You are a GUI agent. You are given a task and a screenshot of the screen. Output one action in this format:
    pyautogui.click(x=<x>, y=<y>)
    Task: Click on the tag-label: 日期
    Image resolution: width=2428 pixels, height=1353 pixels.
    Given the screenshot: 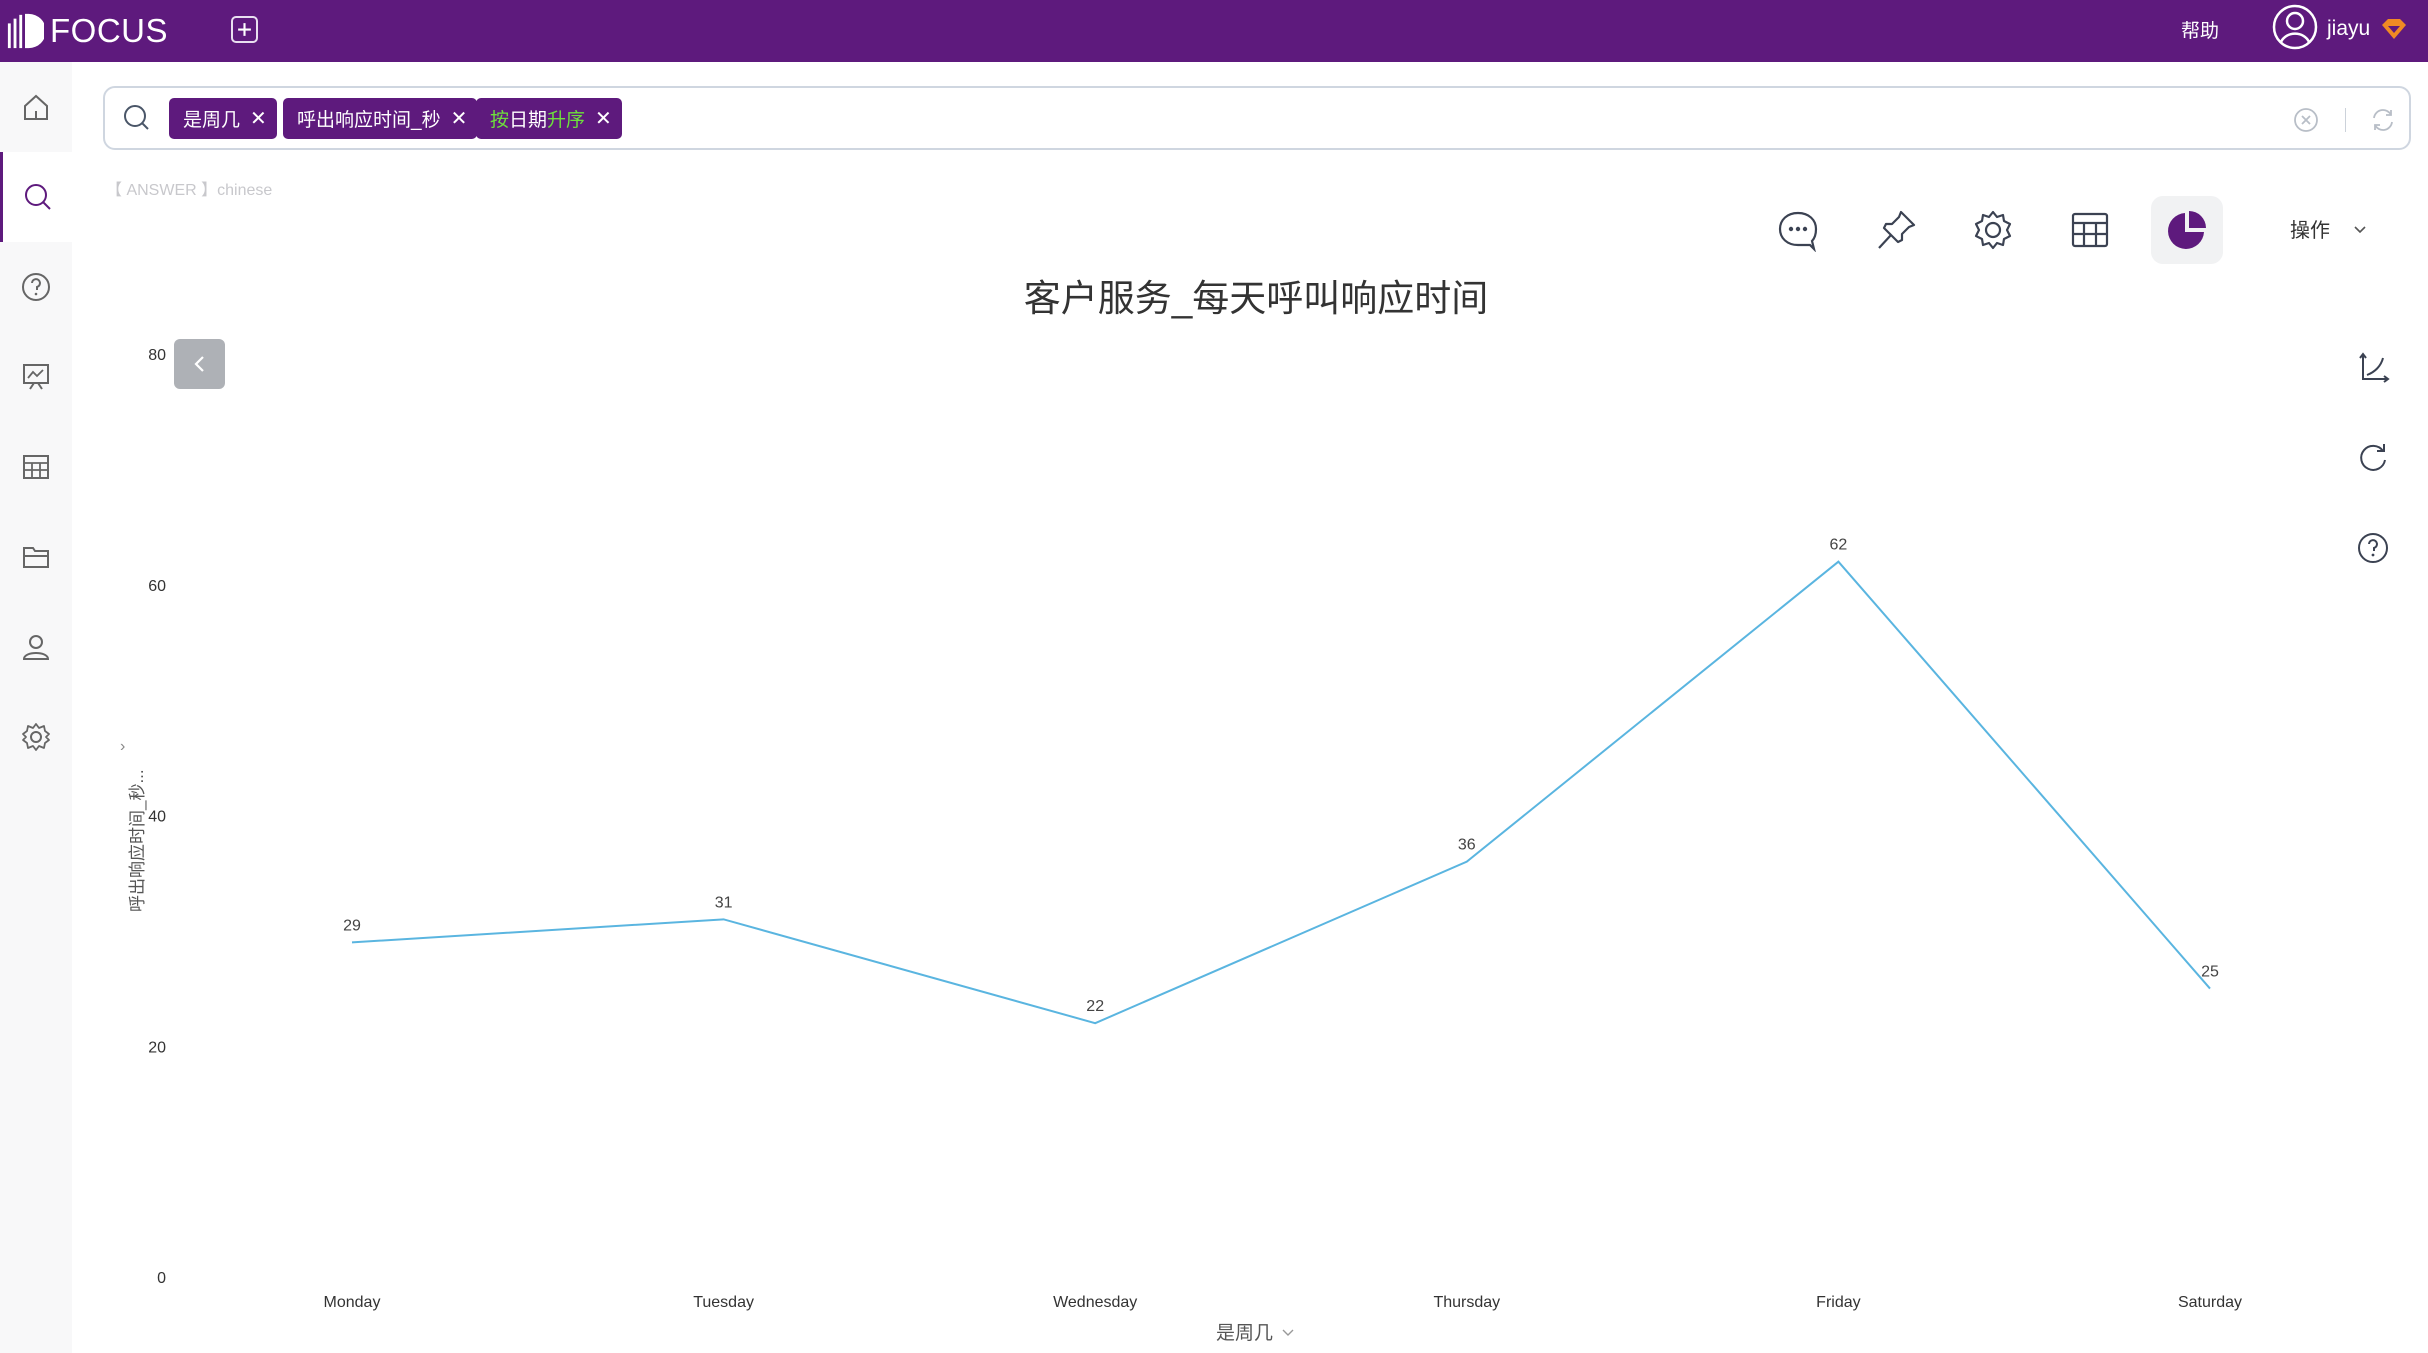 What is the action you would take?
    pyautogui.click(x=528, y=120)
    